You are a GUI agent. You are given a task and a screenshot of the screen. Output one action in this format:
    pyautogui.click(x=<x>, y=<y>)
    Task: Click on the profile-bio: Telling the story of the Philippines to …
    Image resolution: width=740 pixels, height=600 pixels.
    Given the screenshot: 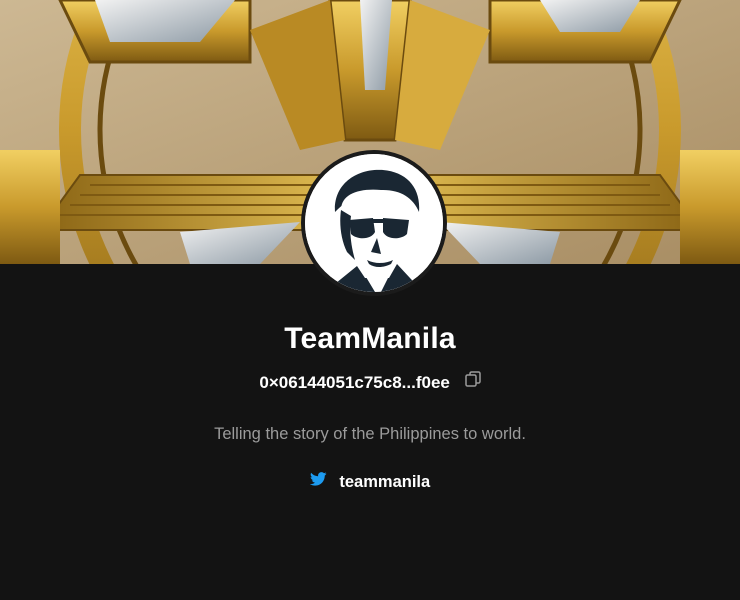 What is the action you would take?
    pyautogui.click(x=370, y=434)
    